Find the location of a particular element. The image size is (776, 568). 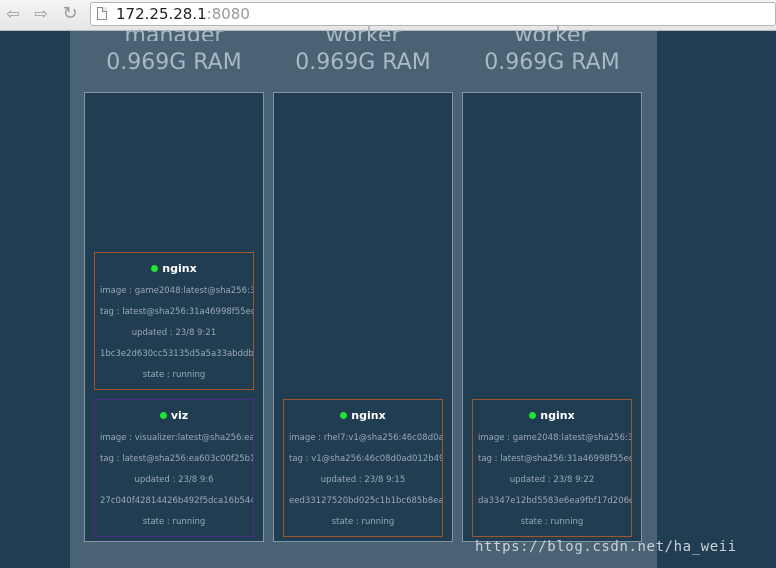

container-updated: updated : 23/8 9:22 is located at coordinates (552, 480).